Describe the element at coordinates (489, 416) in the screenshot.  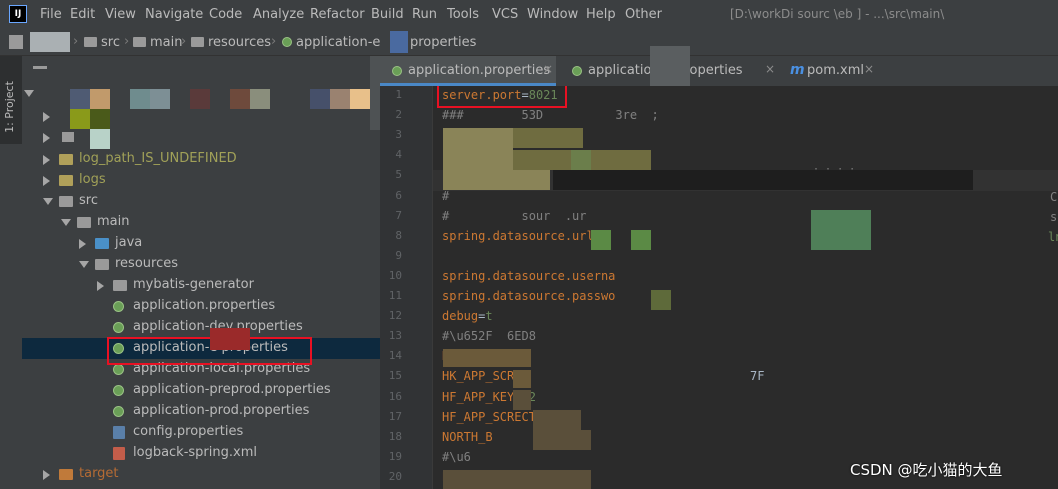
I see `property-key: HF_APP_SCRECT` at that location.